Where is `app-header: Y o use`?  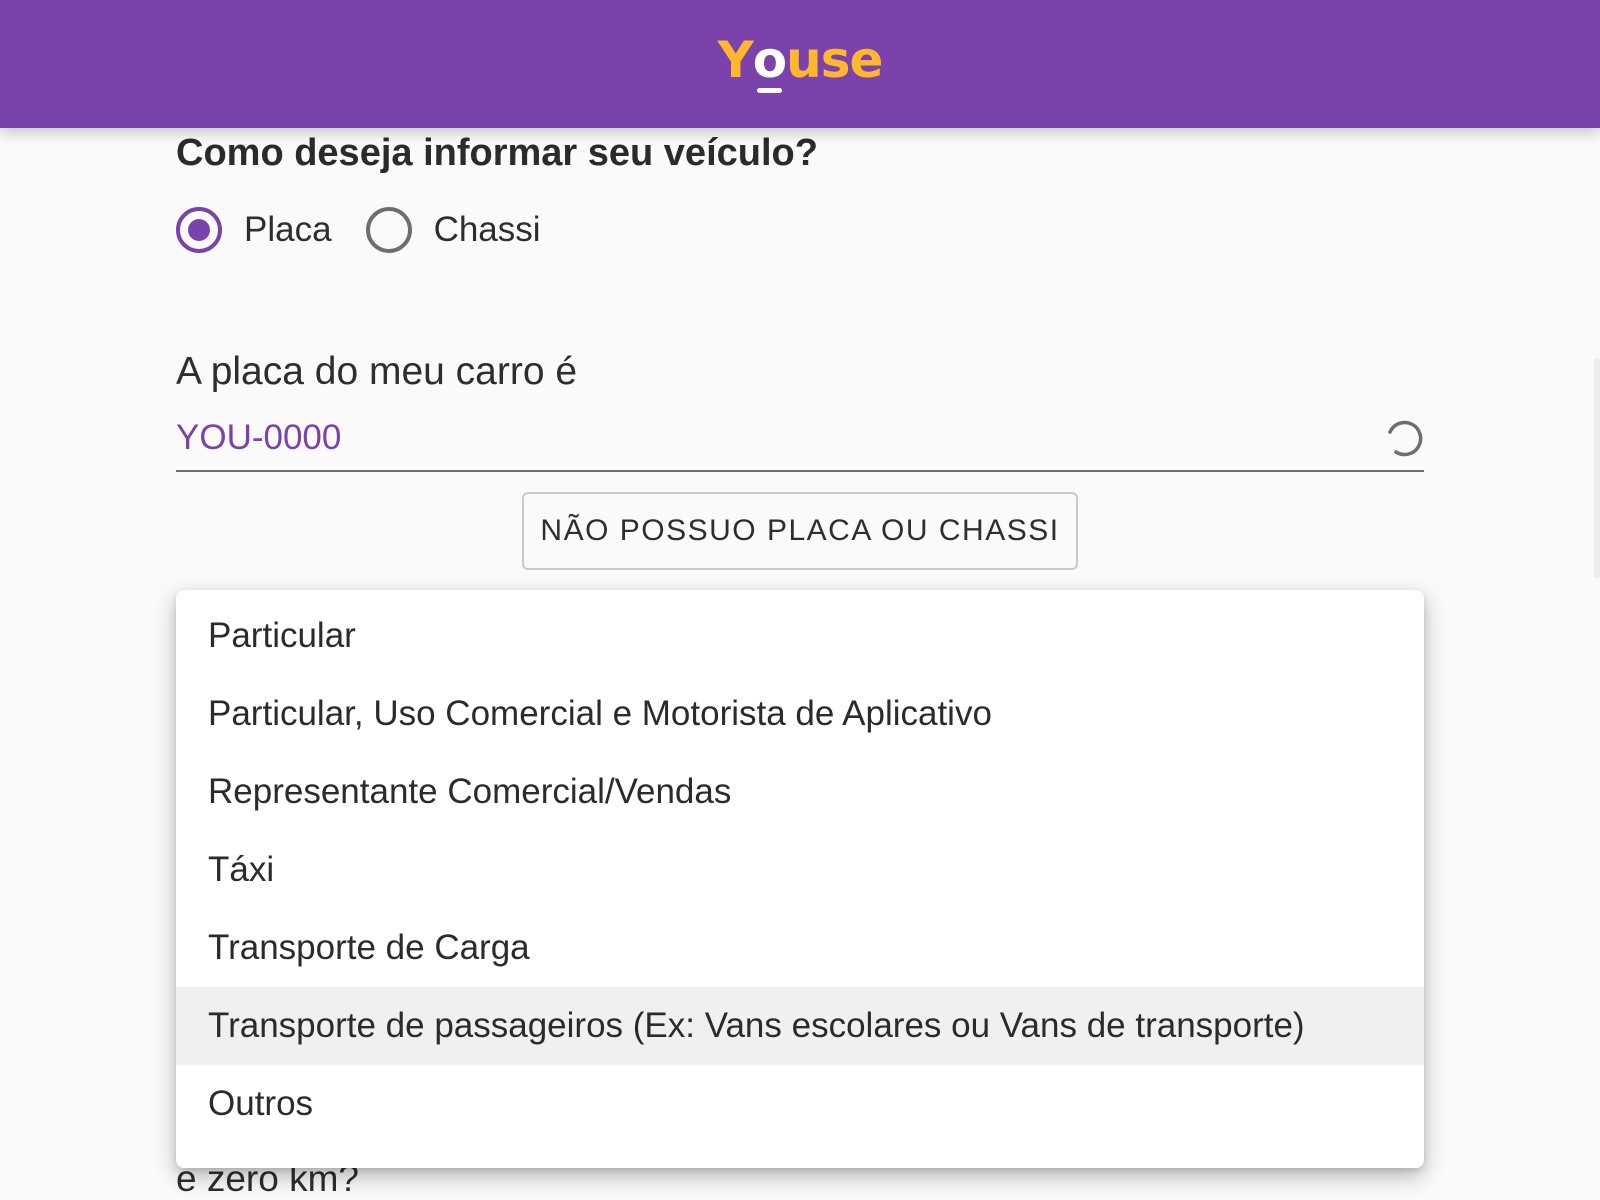
app-header: Y o use is located at coordinates (800, 64).